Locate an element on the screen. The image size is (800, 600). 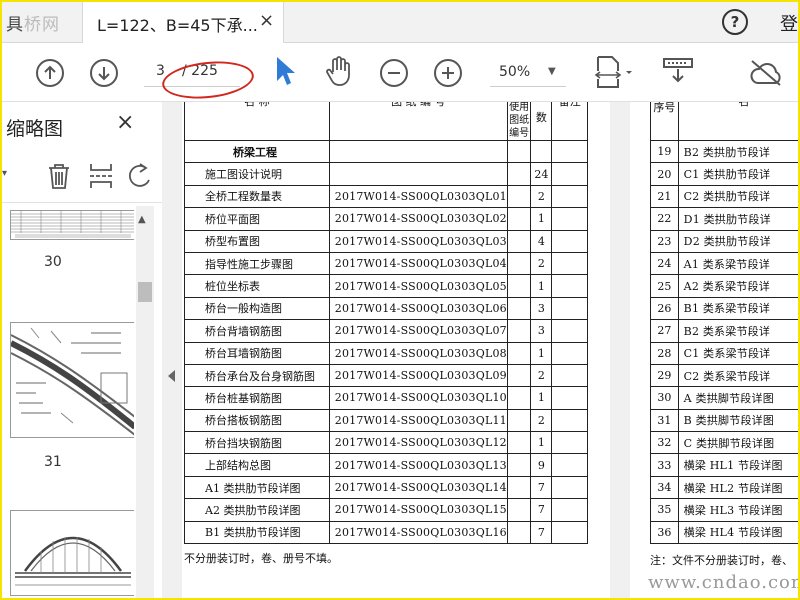
table-row: 26 B1 类系梁节段详 is located at coordinates (724, 308).